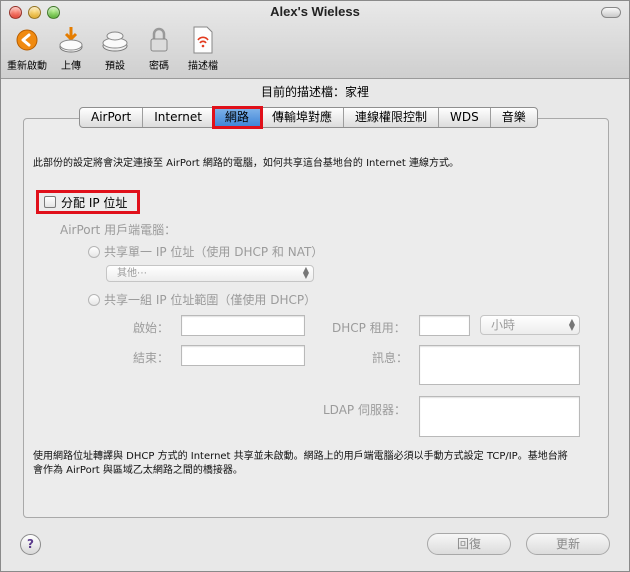  Describe the element at coordinates (112, 117) in the screenshot. I see `tab-airport: AirPort` at that location.